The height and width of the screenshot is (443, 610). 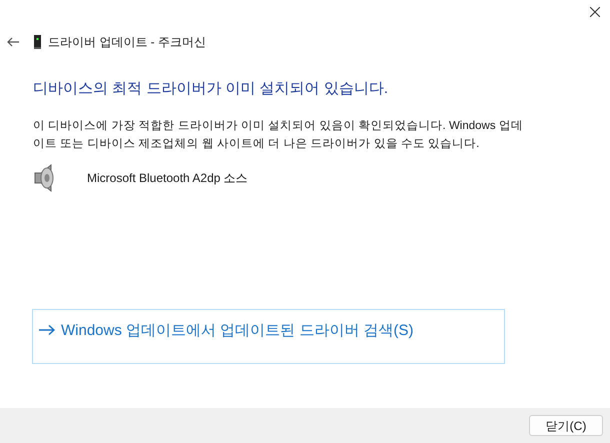 What do you see at coordinates (37, 42) in the screenshot?
I see `device-icon` at bounding box center [37, 42].